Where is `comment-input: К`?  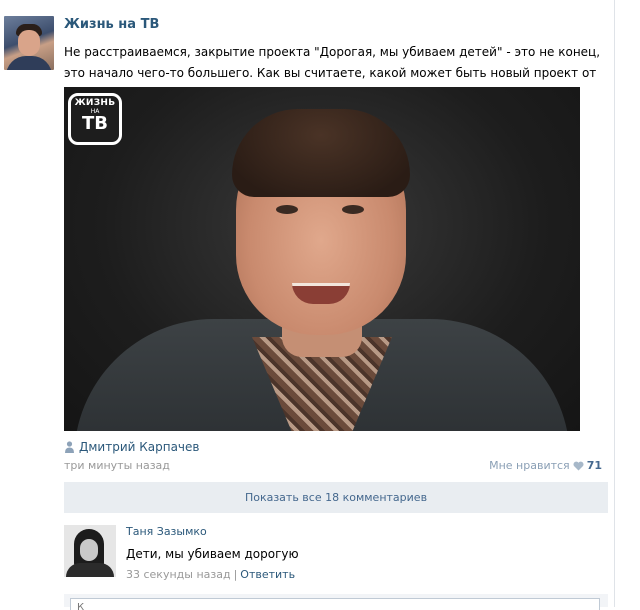
comment-input: К is located at coordinates (335, 604).